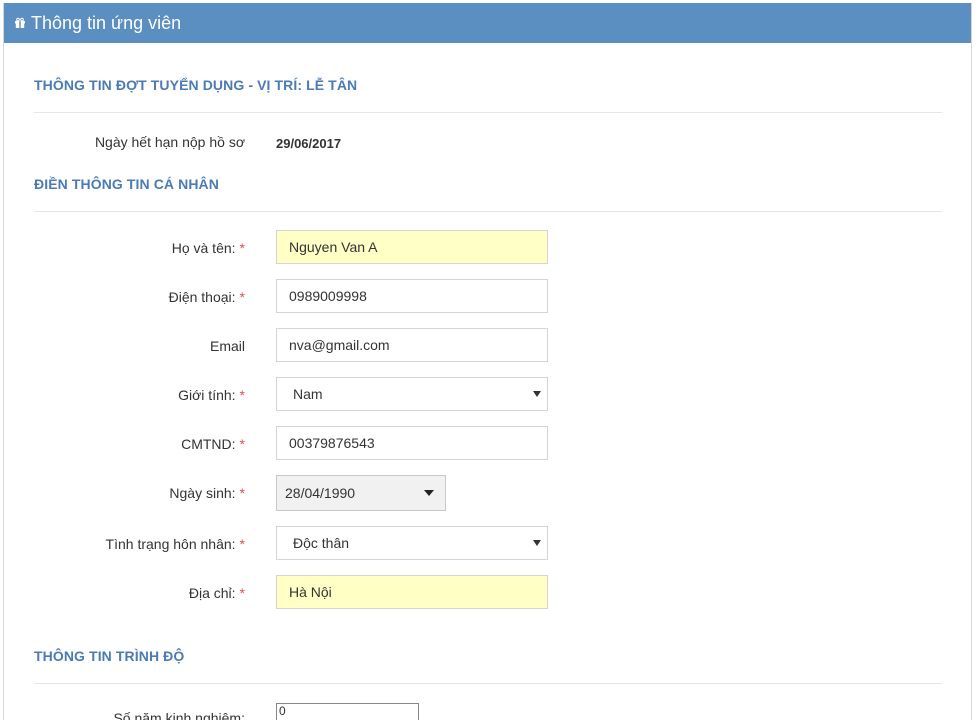 The width and height of the screenshot is (978, 720). I want to click on id-card-value: 00379876543, so click(332, 443).